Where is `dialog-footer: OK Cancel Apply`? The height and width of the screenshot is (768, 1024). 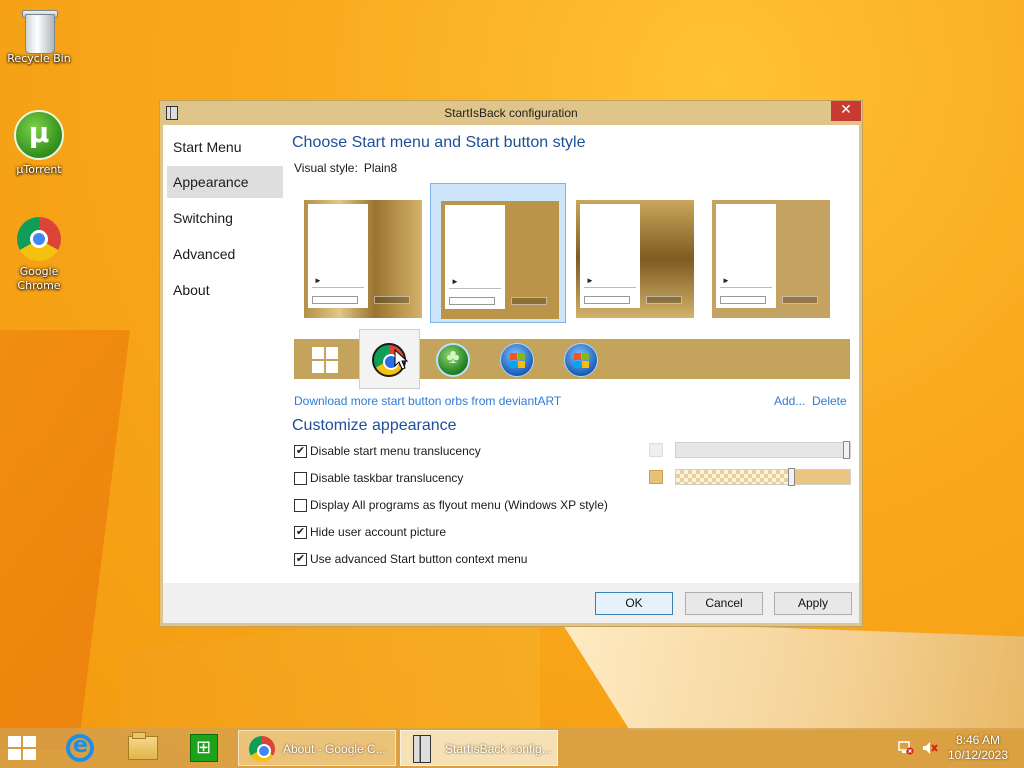
dialog-footer: OK Cancel Apply is located at coordinates (511, 603).